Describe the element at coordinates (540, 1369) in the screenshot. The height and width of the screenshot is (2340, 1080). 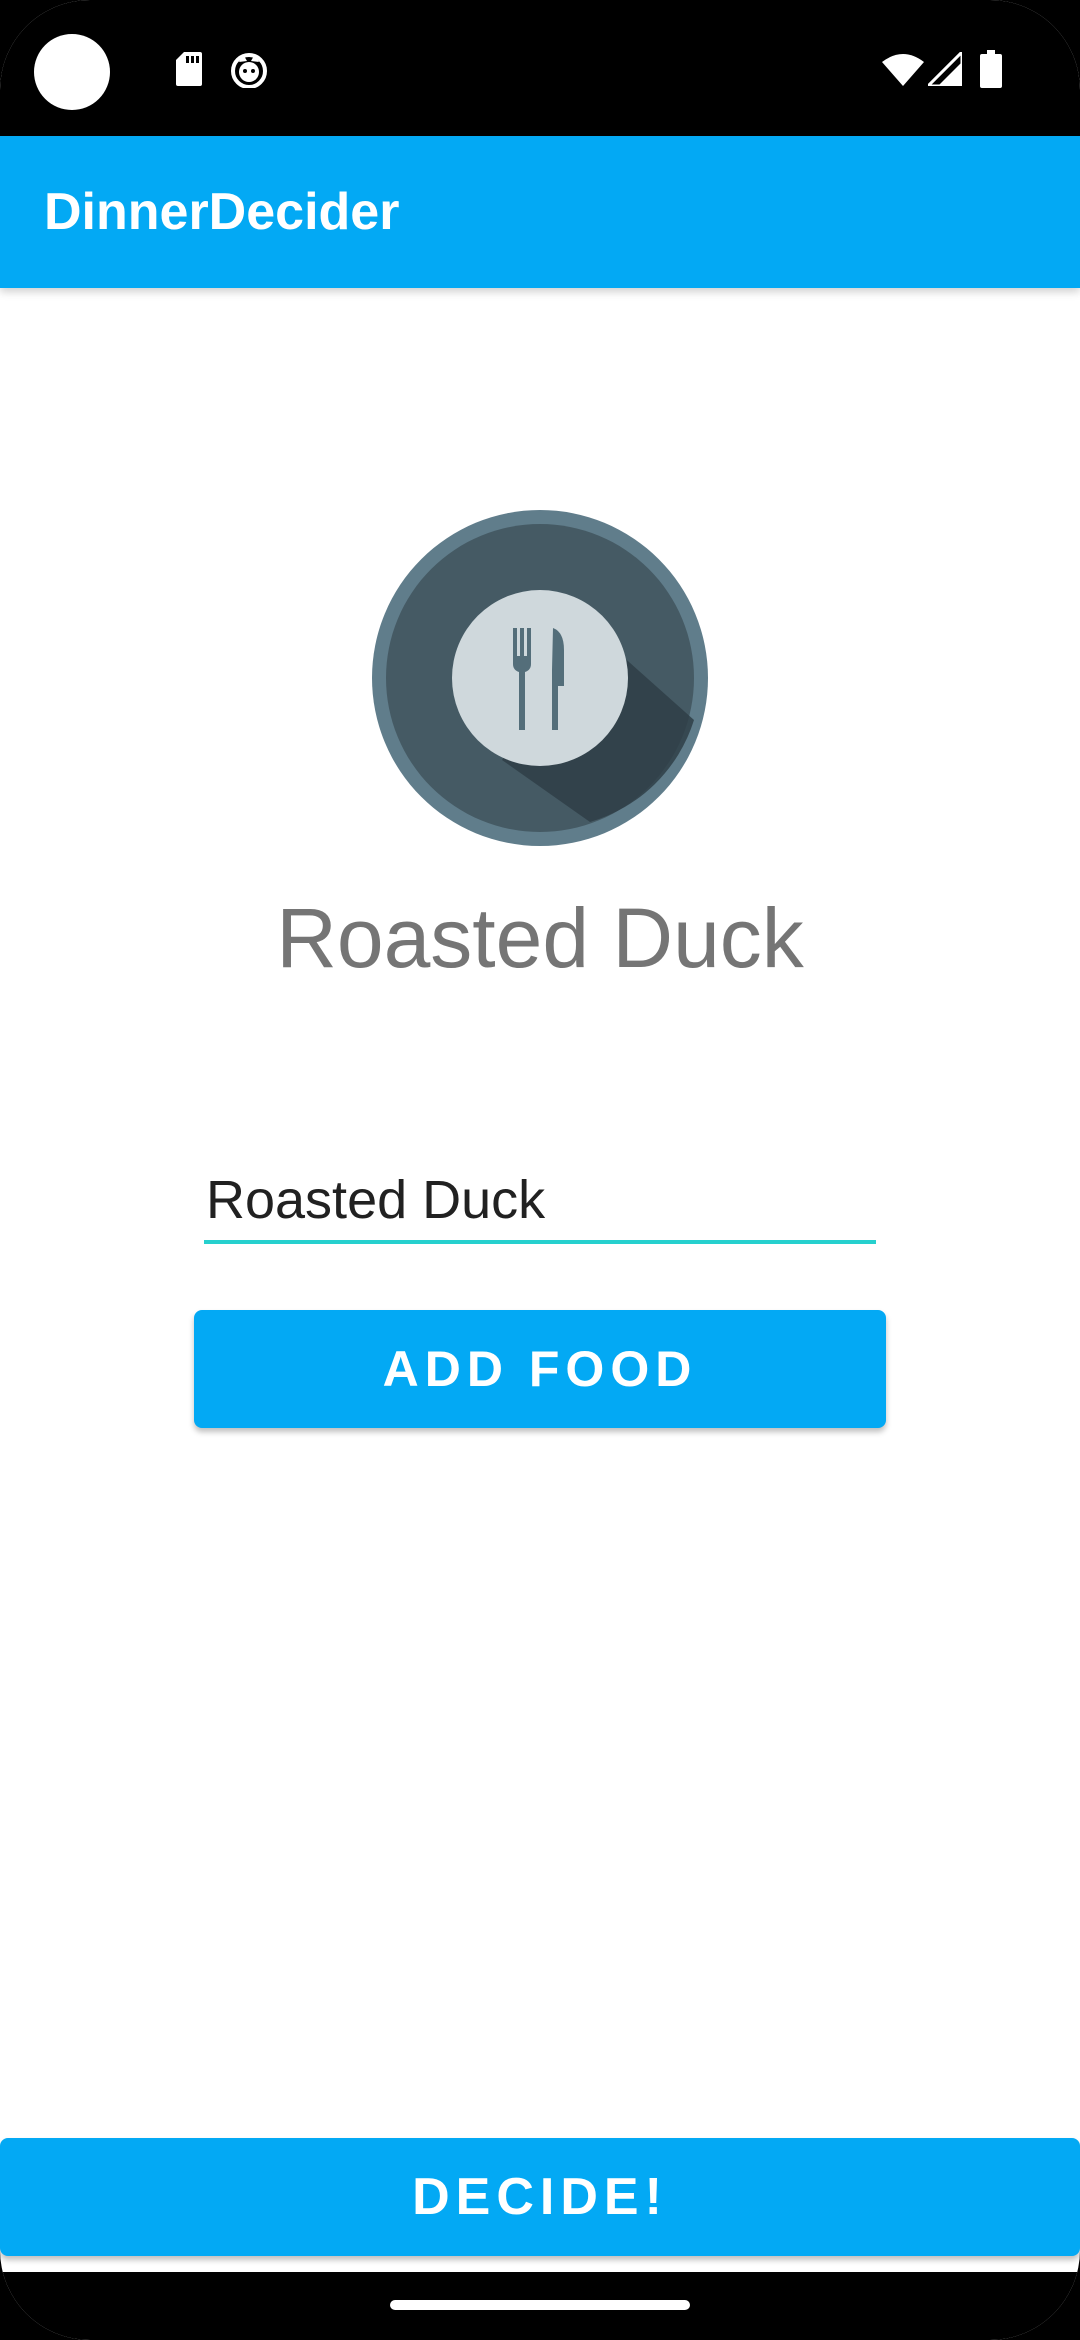
I see `add-food-button: ADD FOOD` at that location.